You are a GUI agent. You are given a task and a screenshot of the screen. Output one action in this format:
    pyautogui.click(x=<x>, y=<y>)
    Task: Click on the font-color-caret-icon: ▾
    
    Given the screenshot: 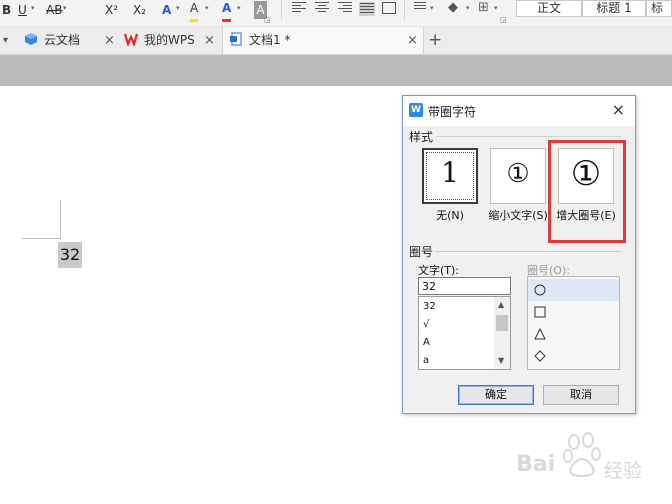 What is the action you would take?
    pyautogui.click(x=239, y=8)
    